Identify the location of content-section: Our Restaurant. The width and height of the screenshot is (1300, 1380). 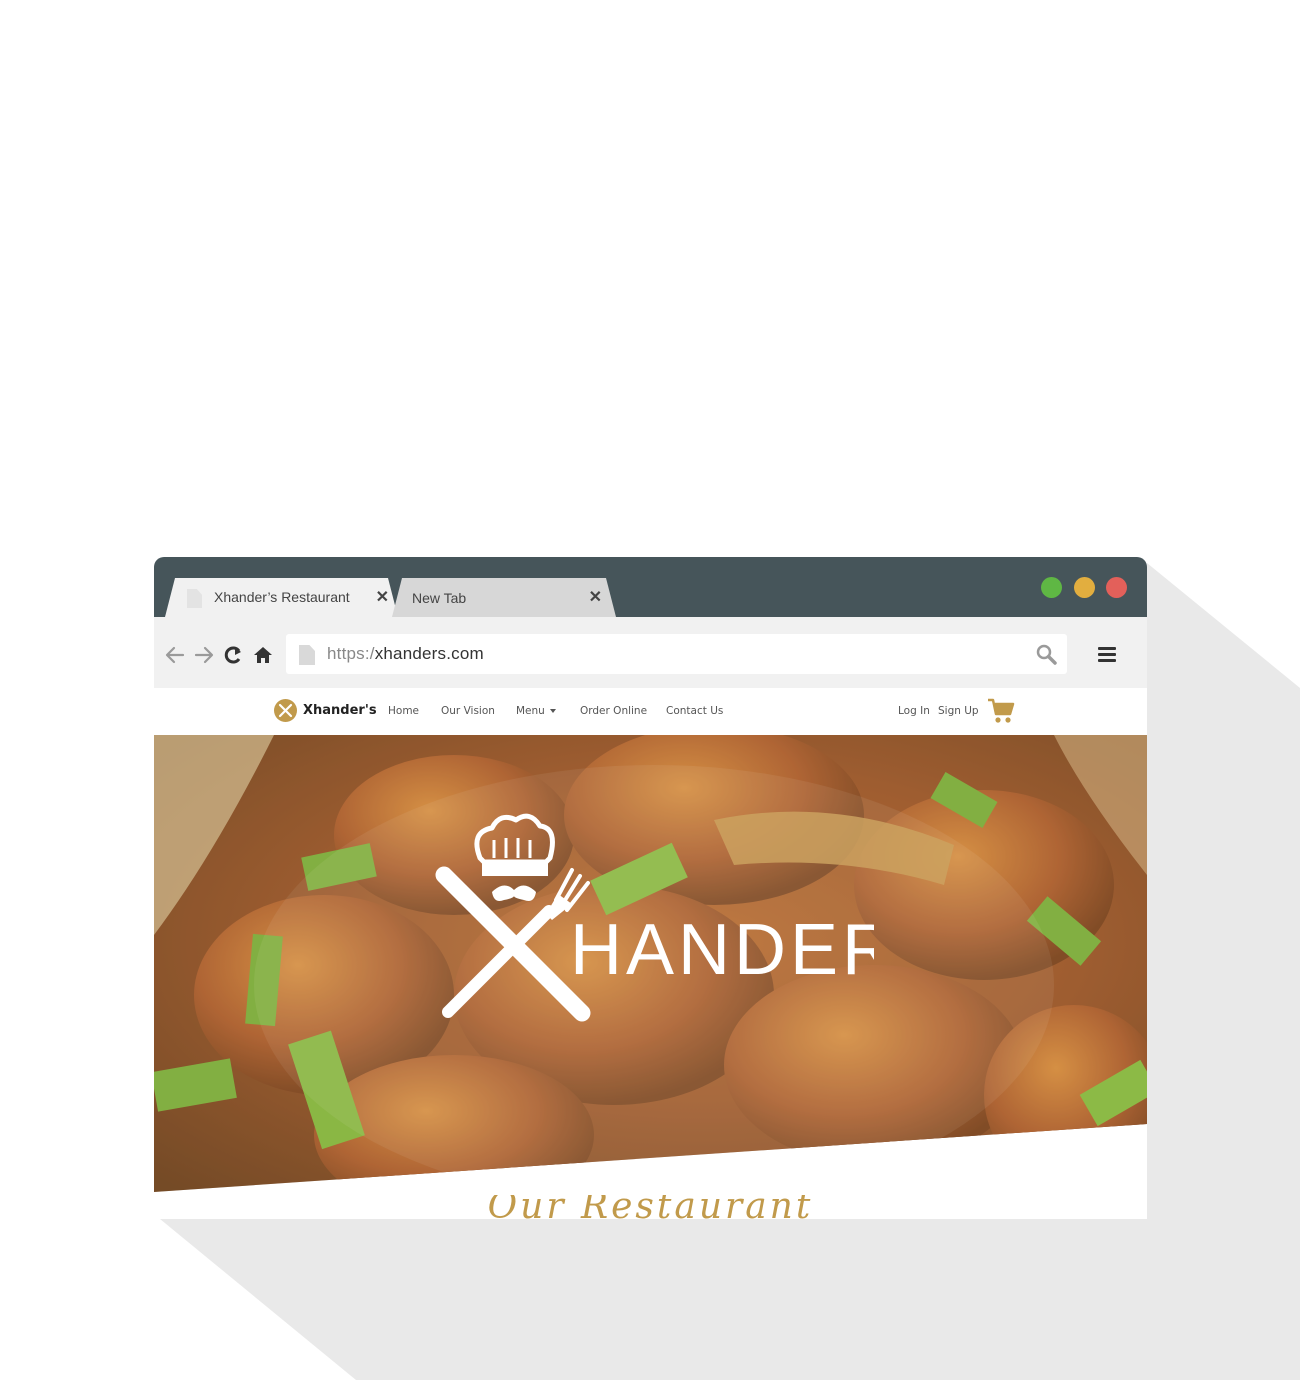
(650, 1207).